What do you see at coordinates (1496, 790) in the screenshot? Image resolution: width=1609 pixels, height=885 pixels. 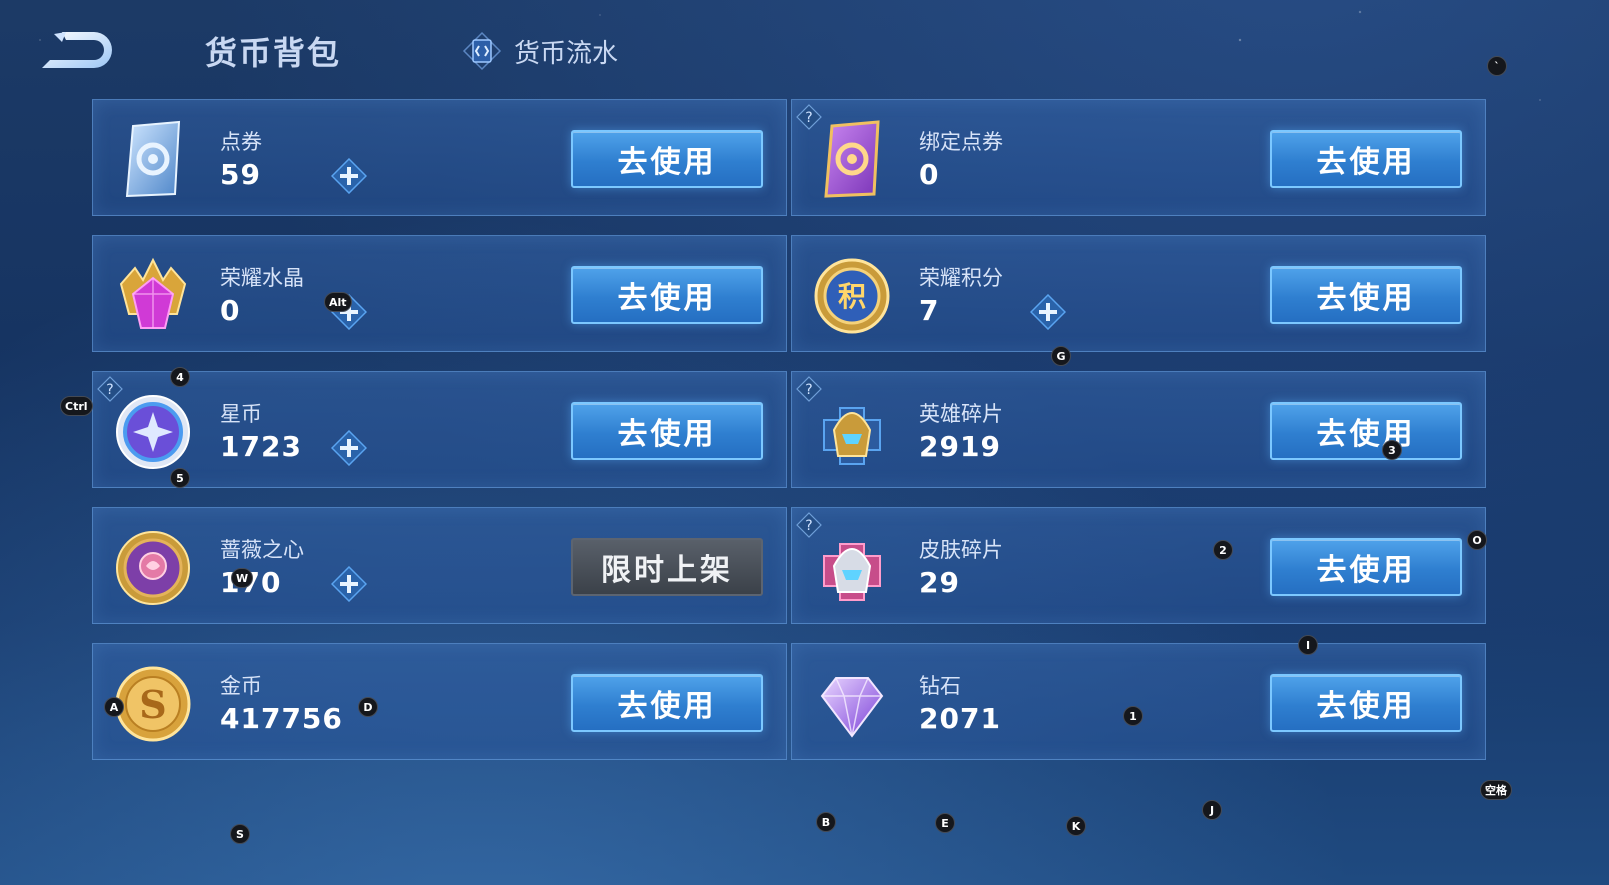 I see `key-hint-space: 空格` at bounding box center [1496, 790].